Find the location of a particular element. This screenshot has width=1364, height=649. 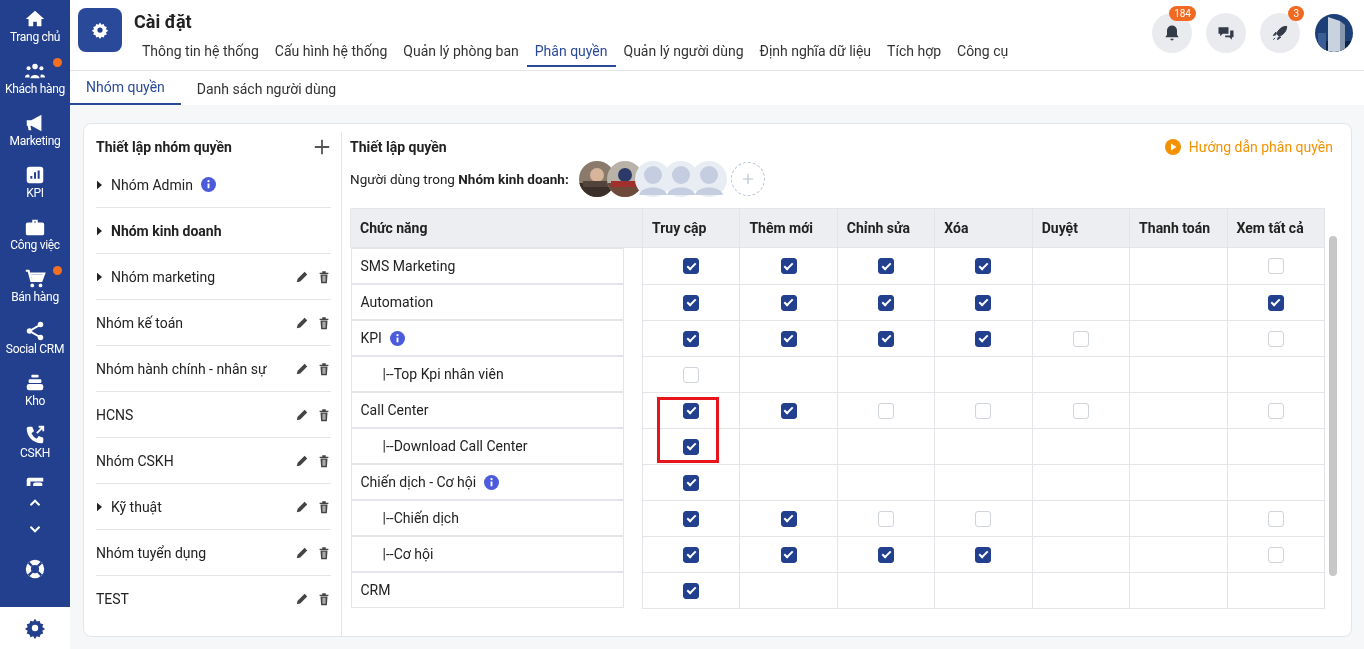

column-header: Xem tất cả is located at coordinates (1276, 228).